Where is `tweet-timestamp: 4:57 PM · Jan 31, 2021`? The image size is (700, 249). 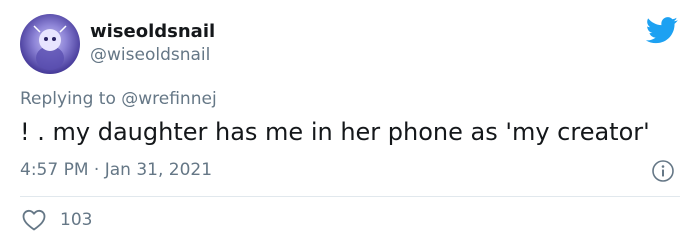
tweet-timestamp: 4:57 PM · Jan 31, 2021 is located at coordinates (116, 170).